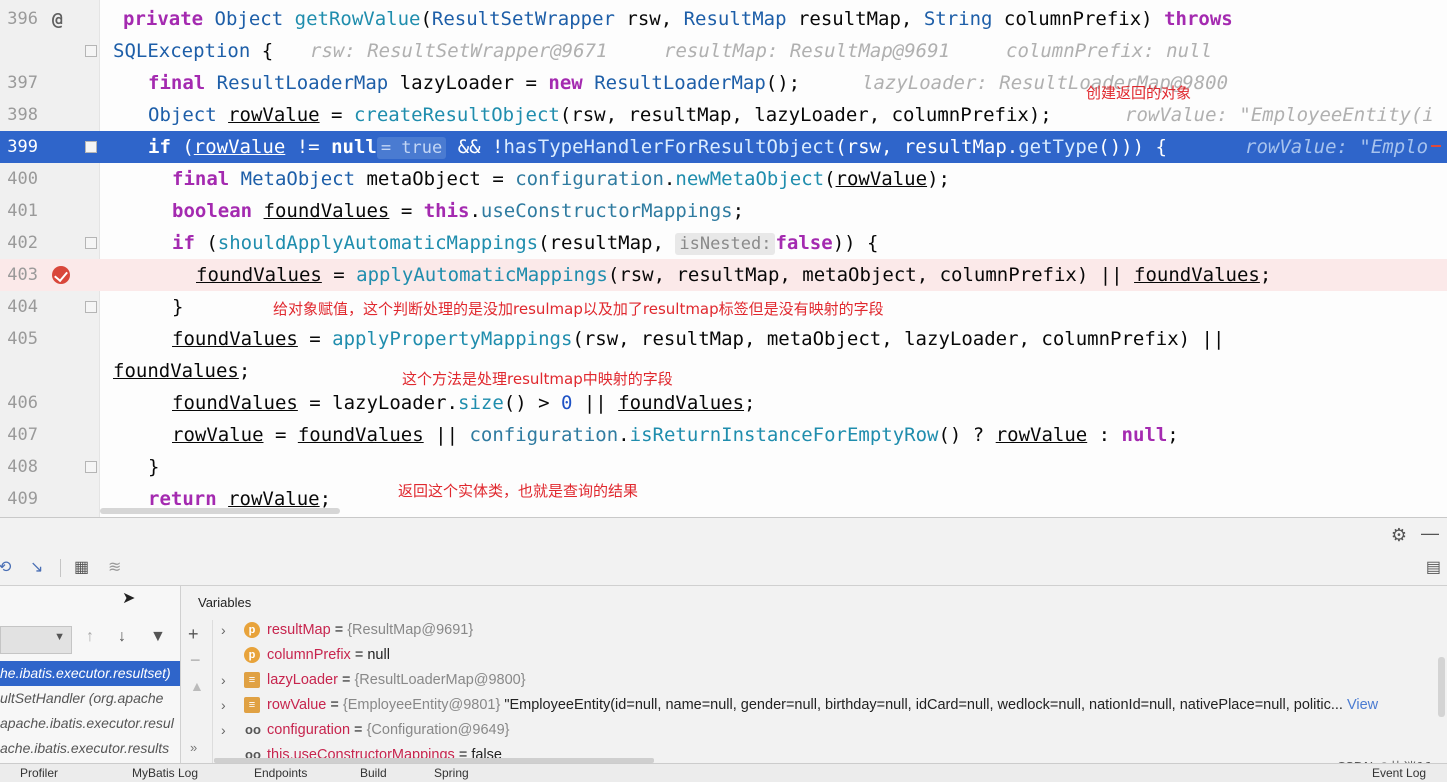  I want to click on horizontal-scrollbar, so click(220, 511).